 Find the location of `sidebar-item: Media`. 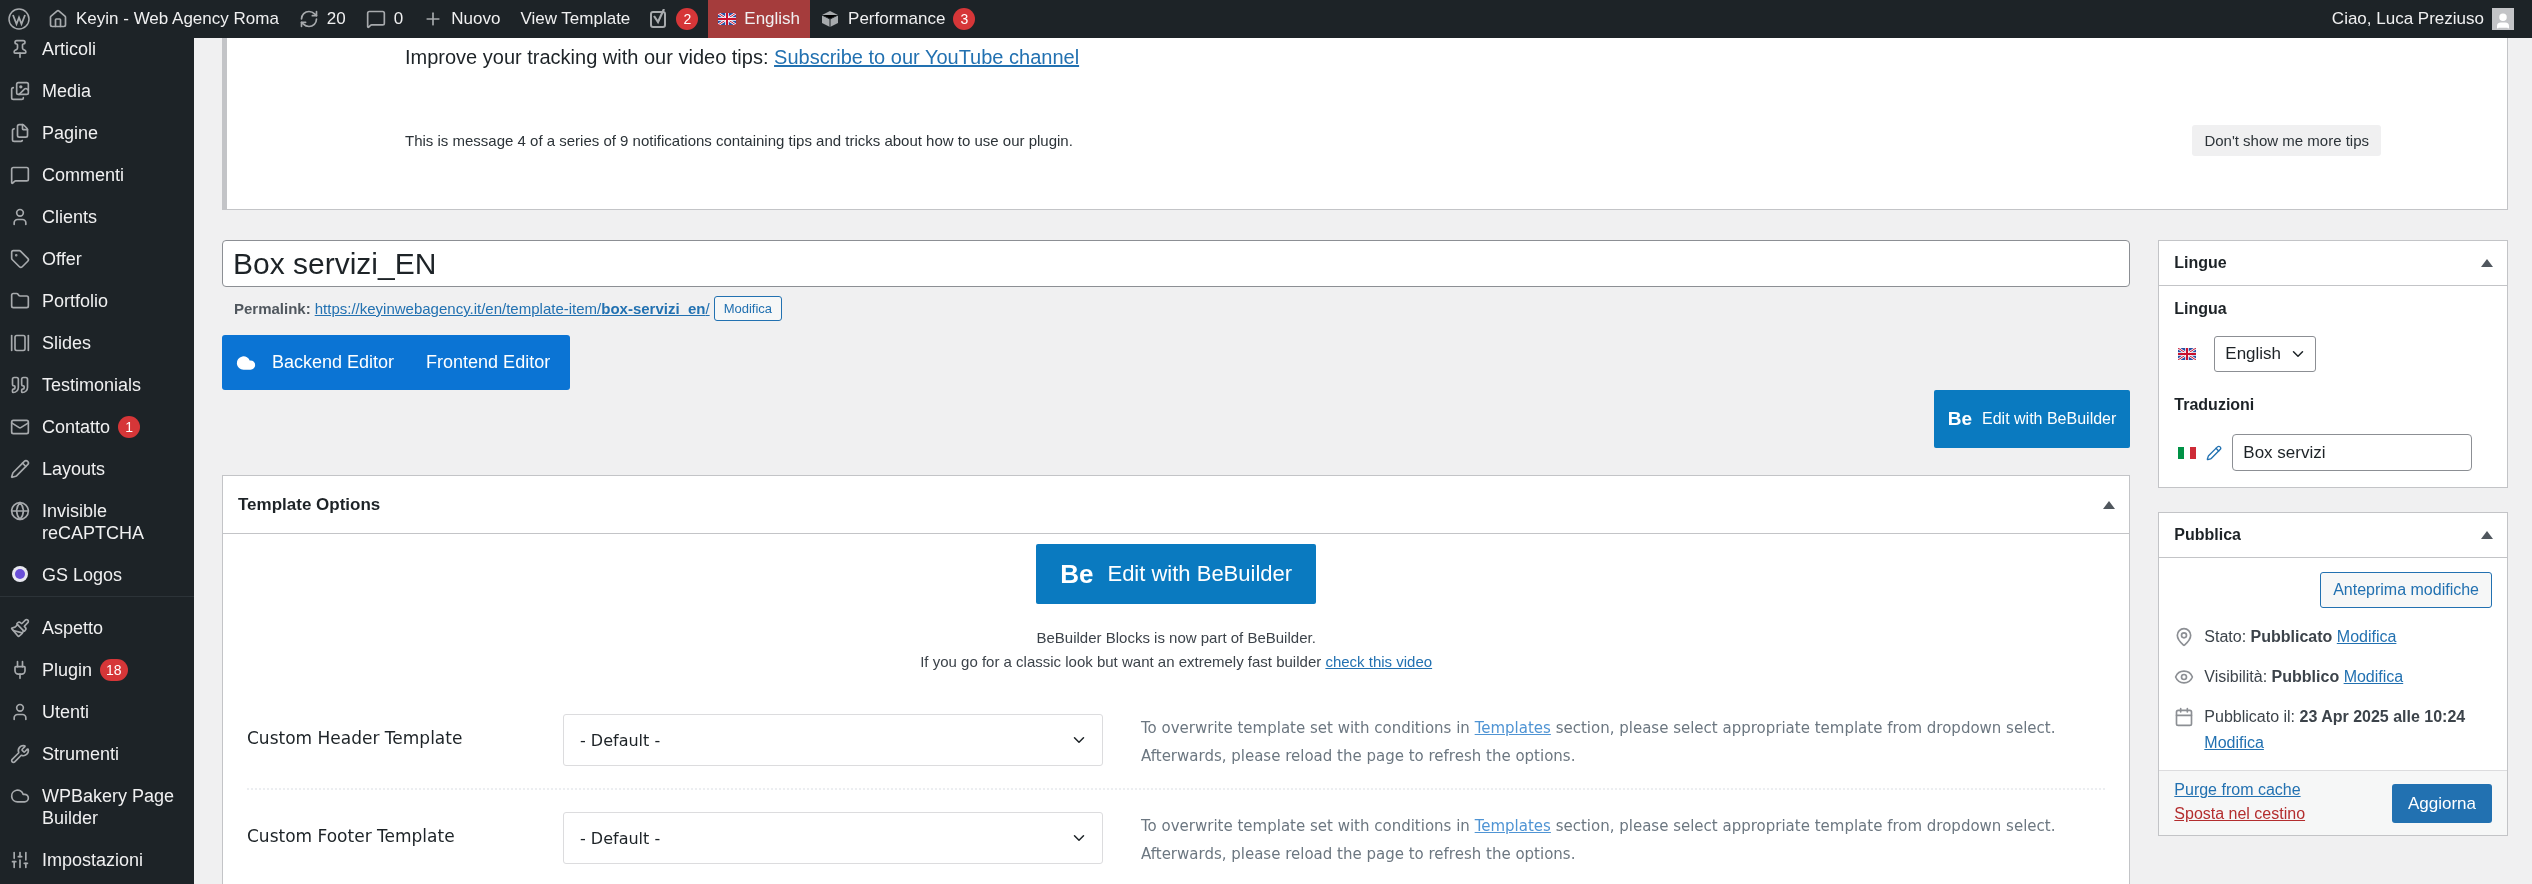

sidebar-item: Media is located at coordinates (97, 91).